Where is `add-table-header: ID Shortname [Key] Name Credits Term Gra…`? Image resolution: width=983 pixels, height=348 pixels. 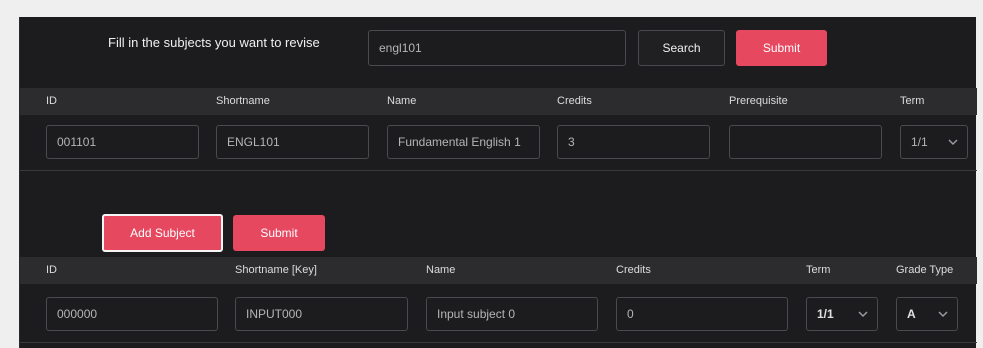 add-table-header: ID Shortname [Key] Name Credits Term Gra… is located at coordinates (498, 270).